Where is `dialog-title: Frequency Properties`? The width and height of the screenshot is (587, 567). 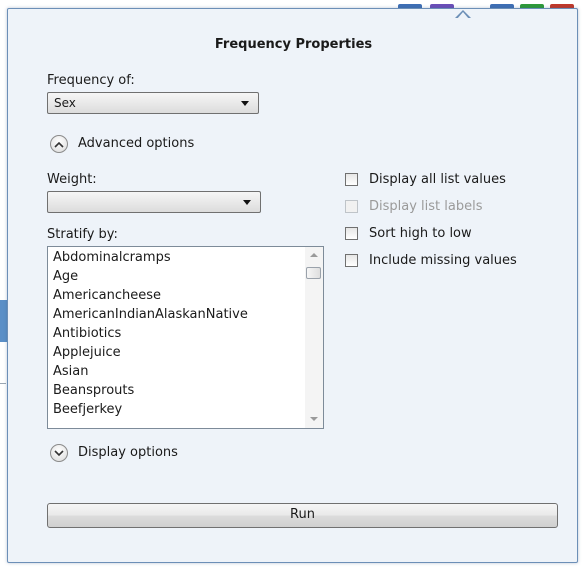 dialog-title: Frequency Properties is located at coordinates (293, 44).